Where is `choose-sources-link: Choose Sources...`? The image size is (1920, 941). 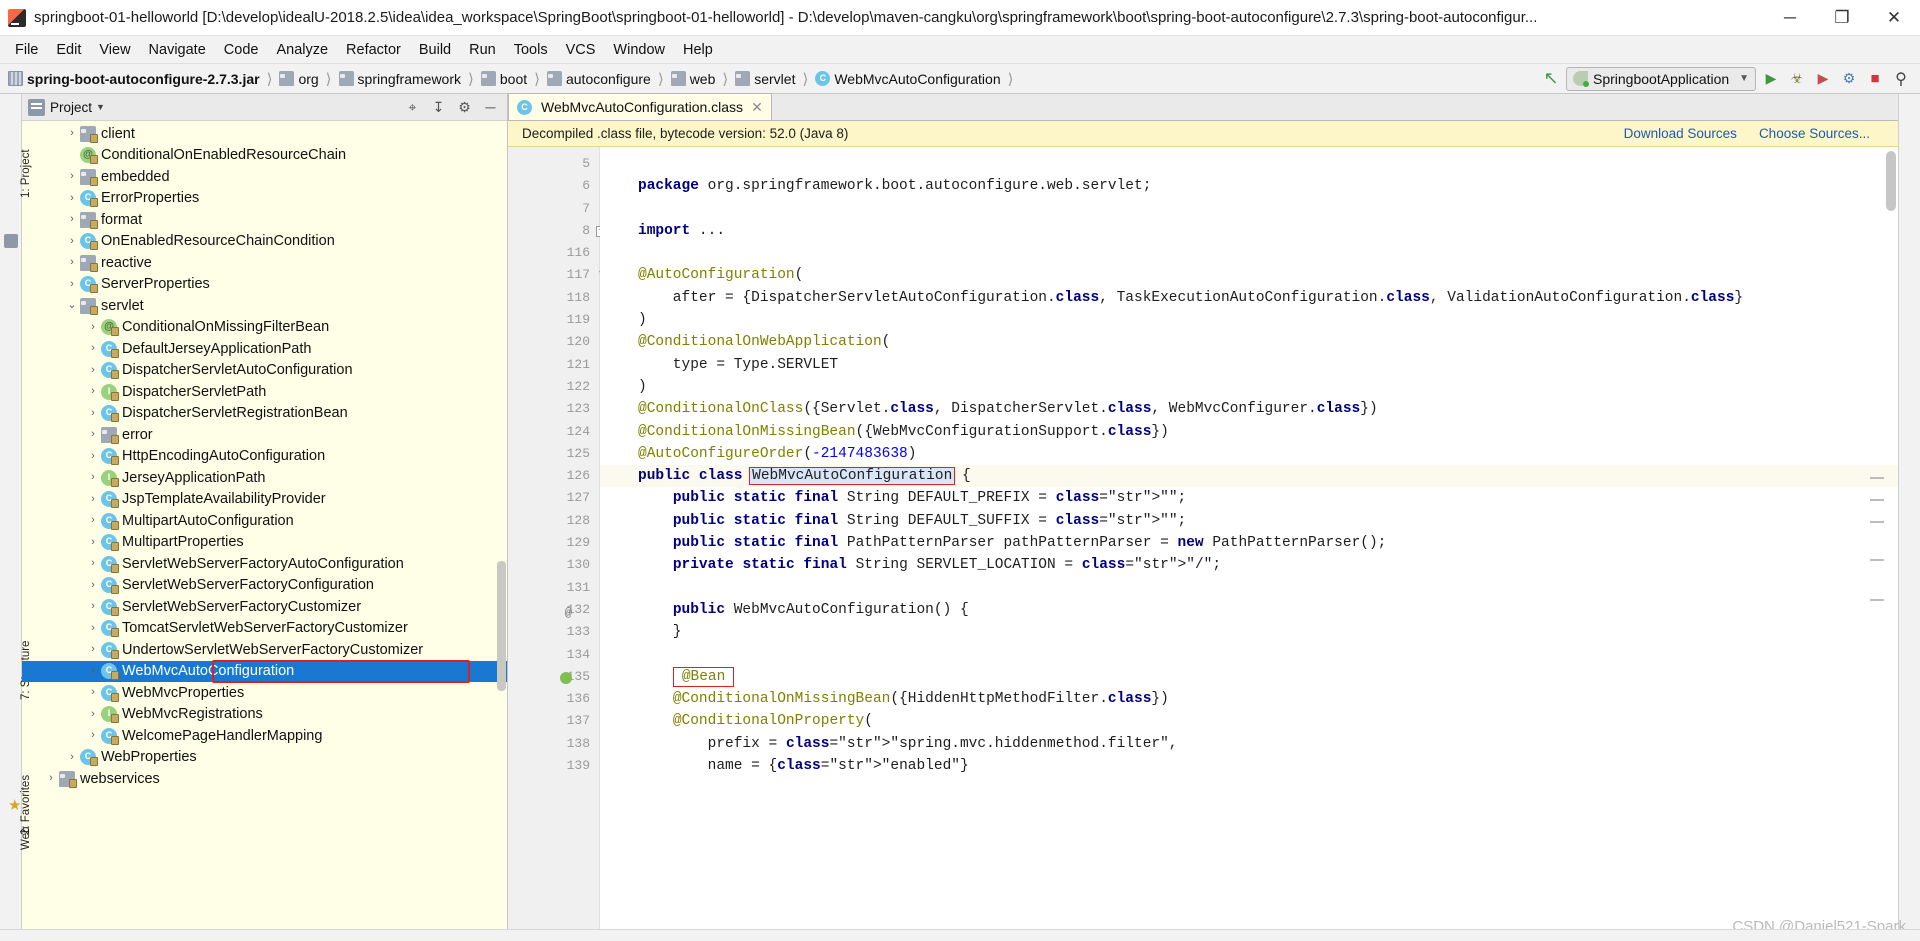
choose-sources-link: Choose Sources... is located at coordinates (1814, 133).